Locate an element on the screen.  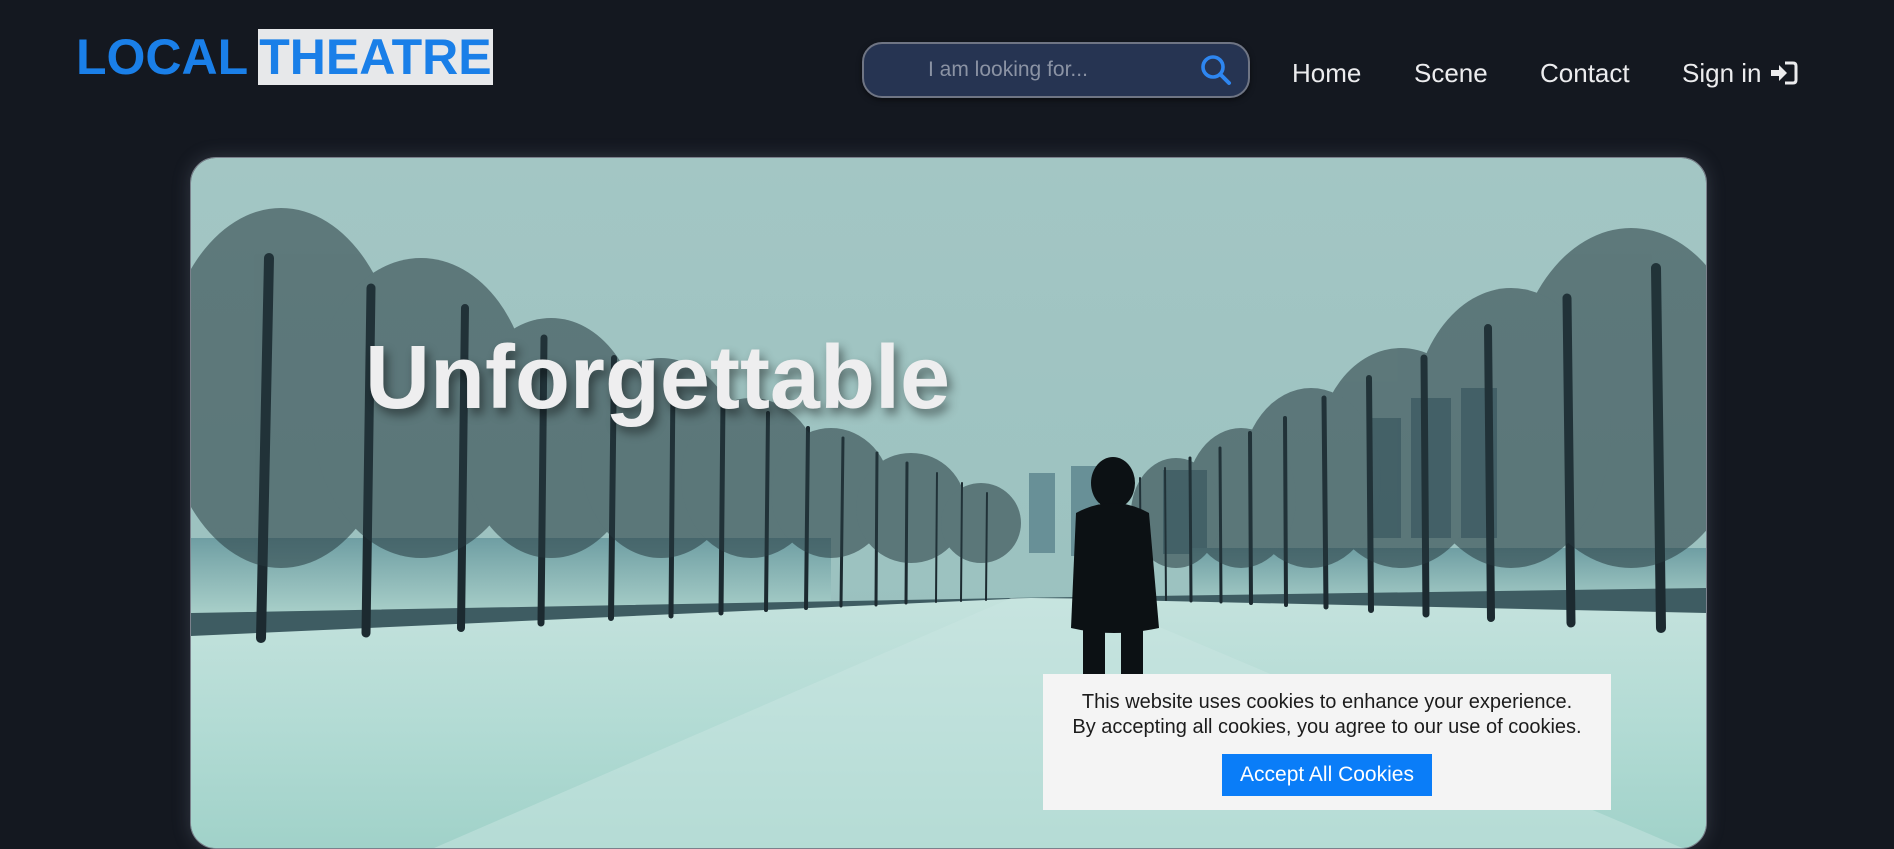
search-box is located at coordinates (1056, 70).